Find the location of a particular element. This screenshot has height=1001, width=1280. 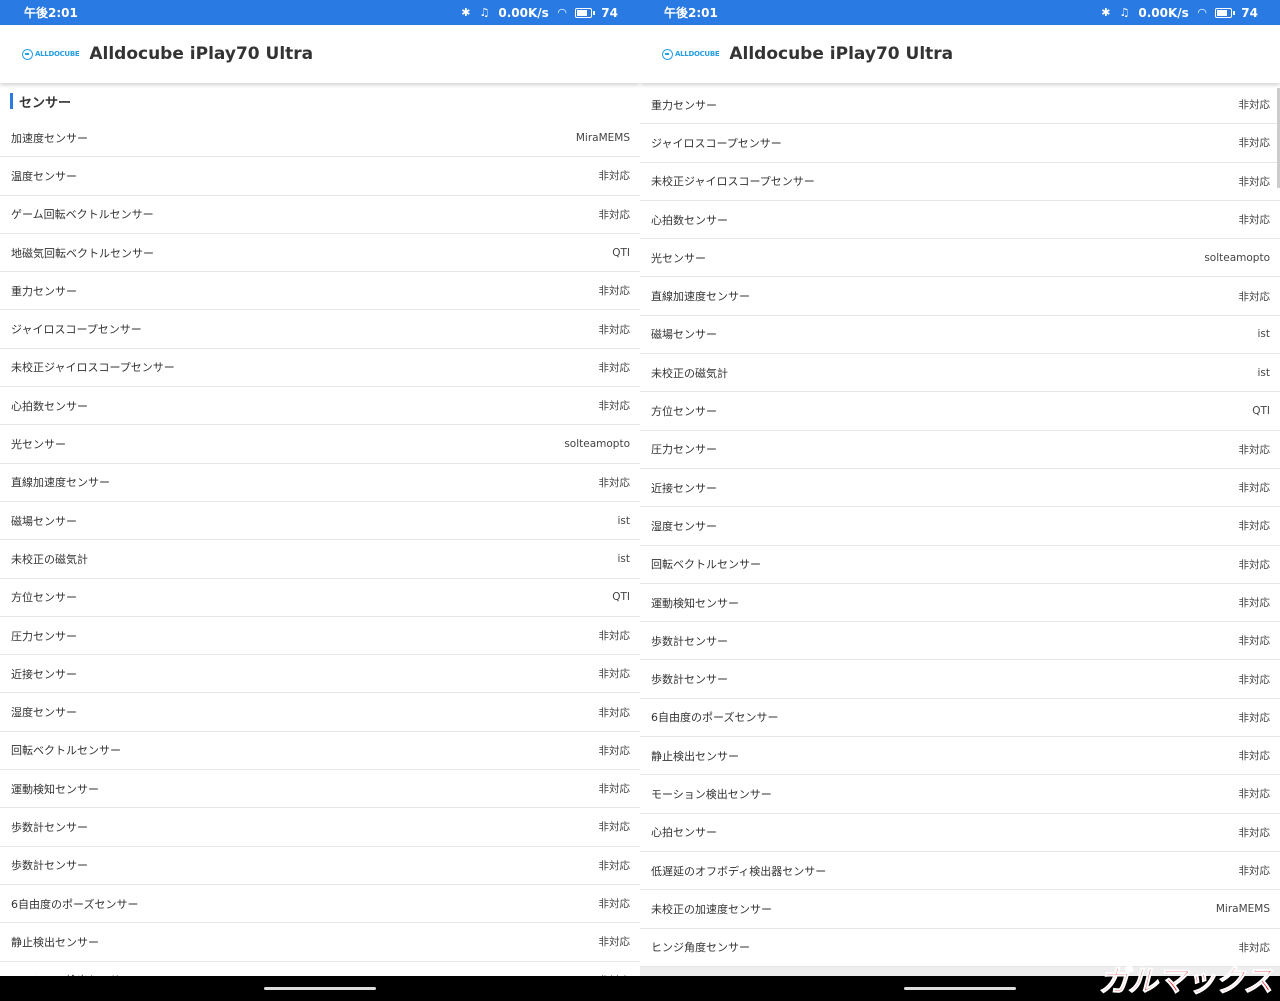

sensor-row: ゲーム回転ベクトルセンサー 非対応 is located at coordinates (320, 215).